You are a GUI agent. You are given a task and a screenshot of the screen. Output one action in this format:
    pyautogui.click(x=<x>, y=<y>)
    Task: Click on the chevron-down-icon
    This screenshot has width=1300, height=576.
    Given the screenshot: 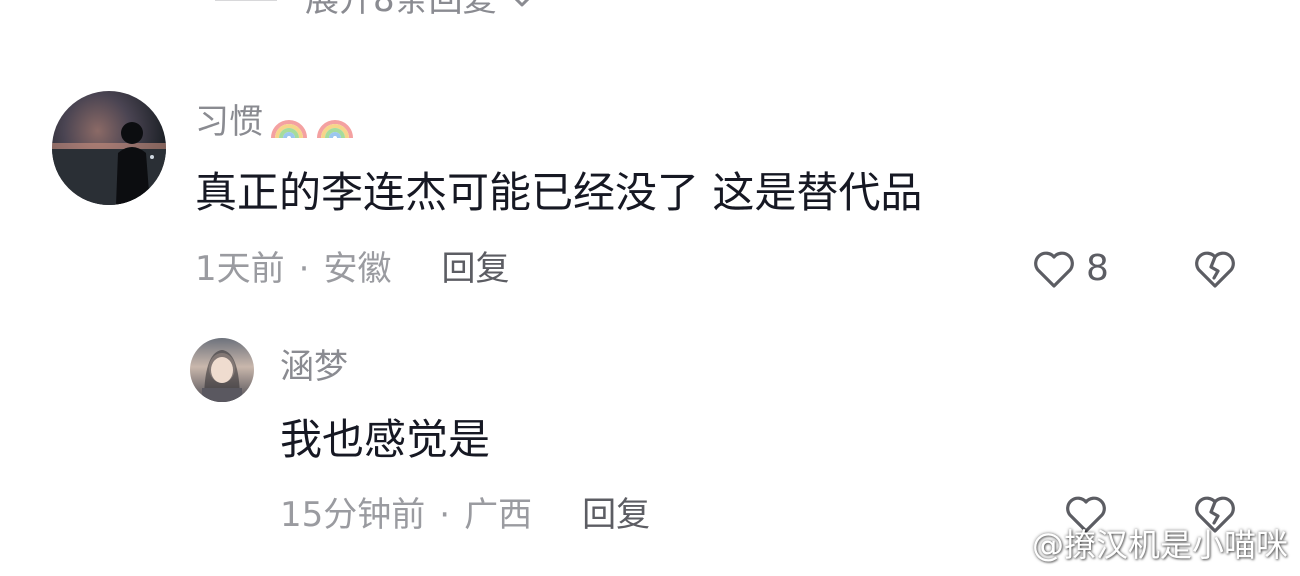 What is the action you would take?
    pyautogui.click(x=521, y=3)
    